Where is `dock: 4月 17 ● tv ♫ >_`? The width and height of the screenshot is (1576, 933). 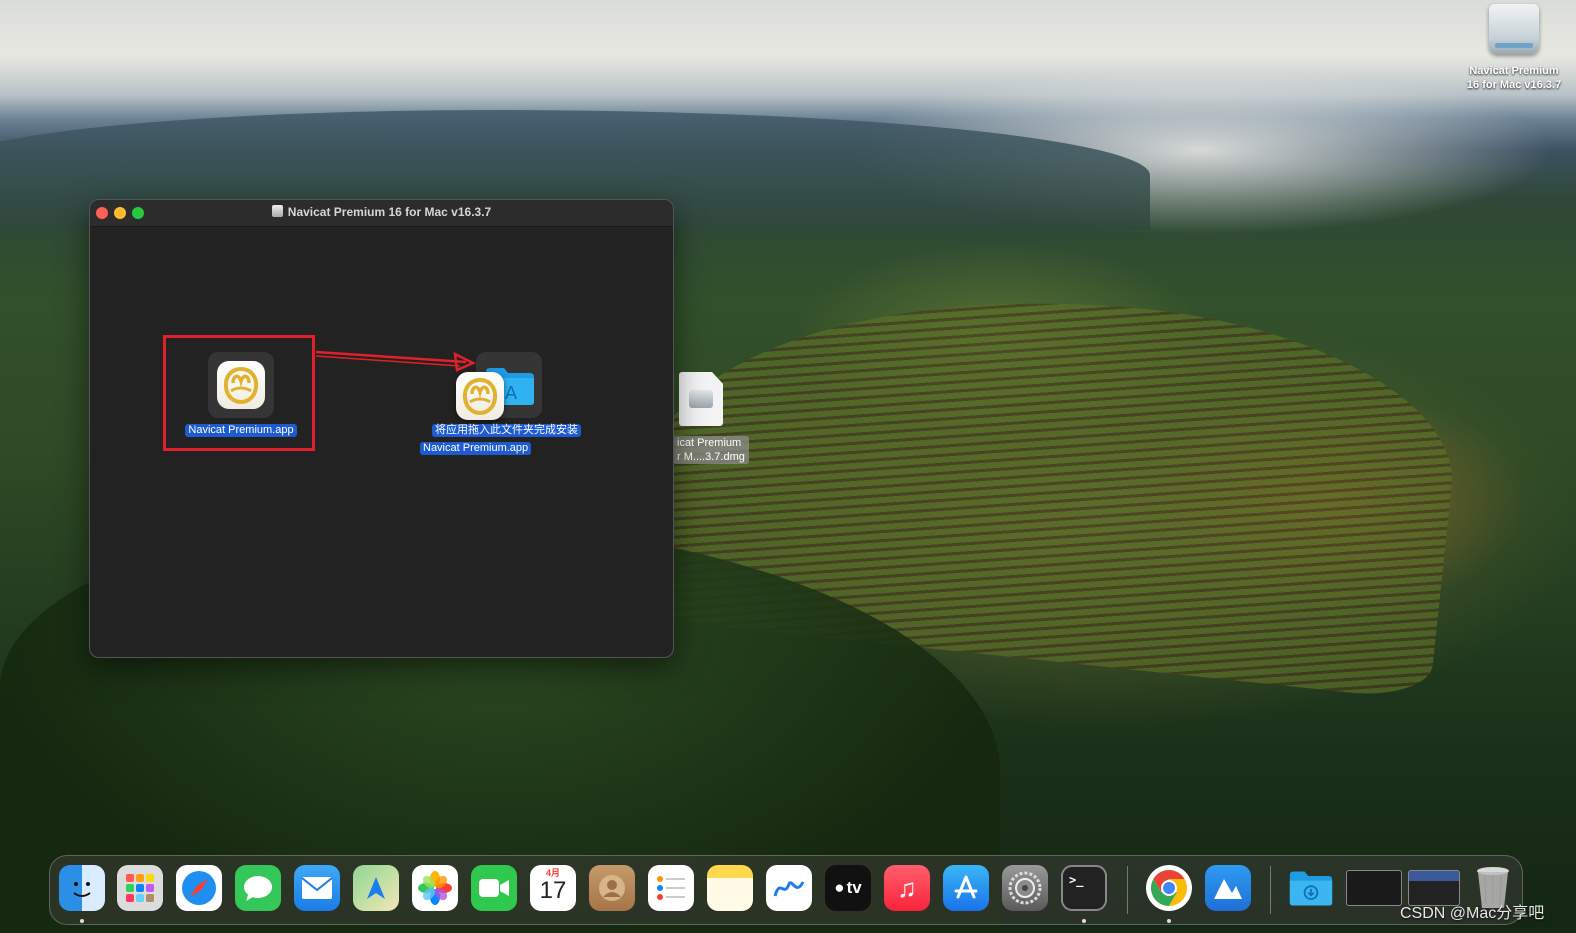
dock: 4月 17 ● tv ♫ >_ is located at coordinates (786, 890).